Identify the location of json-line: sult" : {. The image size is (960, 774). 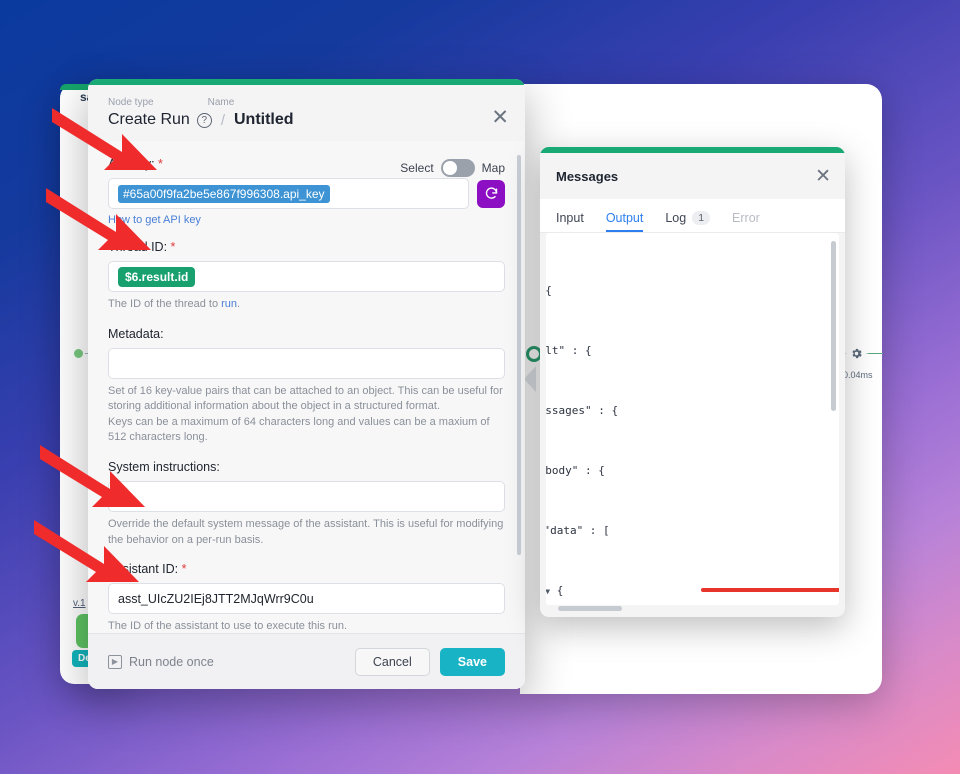
(569, 350).